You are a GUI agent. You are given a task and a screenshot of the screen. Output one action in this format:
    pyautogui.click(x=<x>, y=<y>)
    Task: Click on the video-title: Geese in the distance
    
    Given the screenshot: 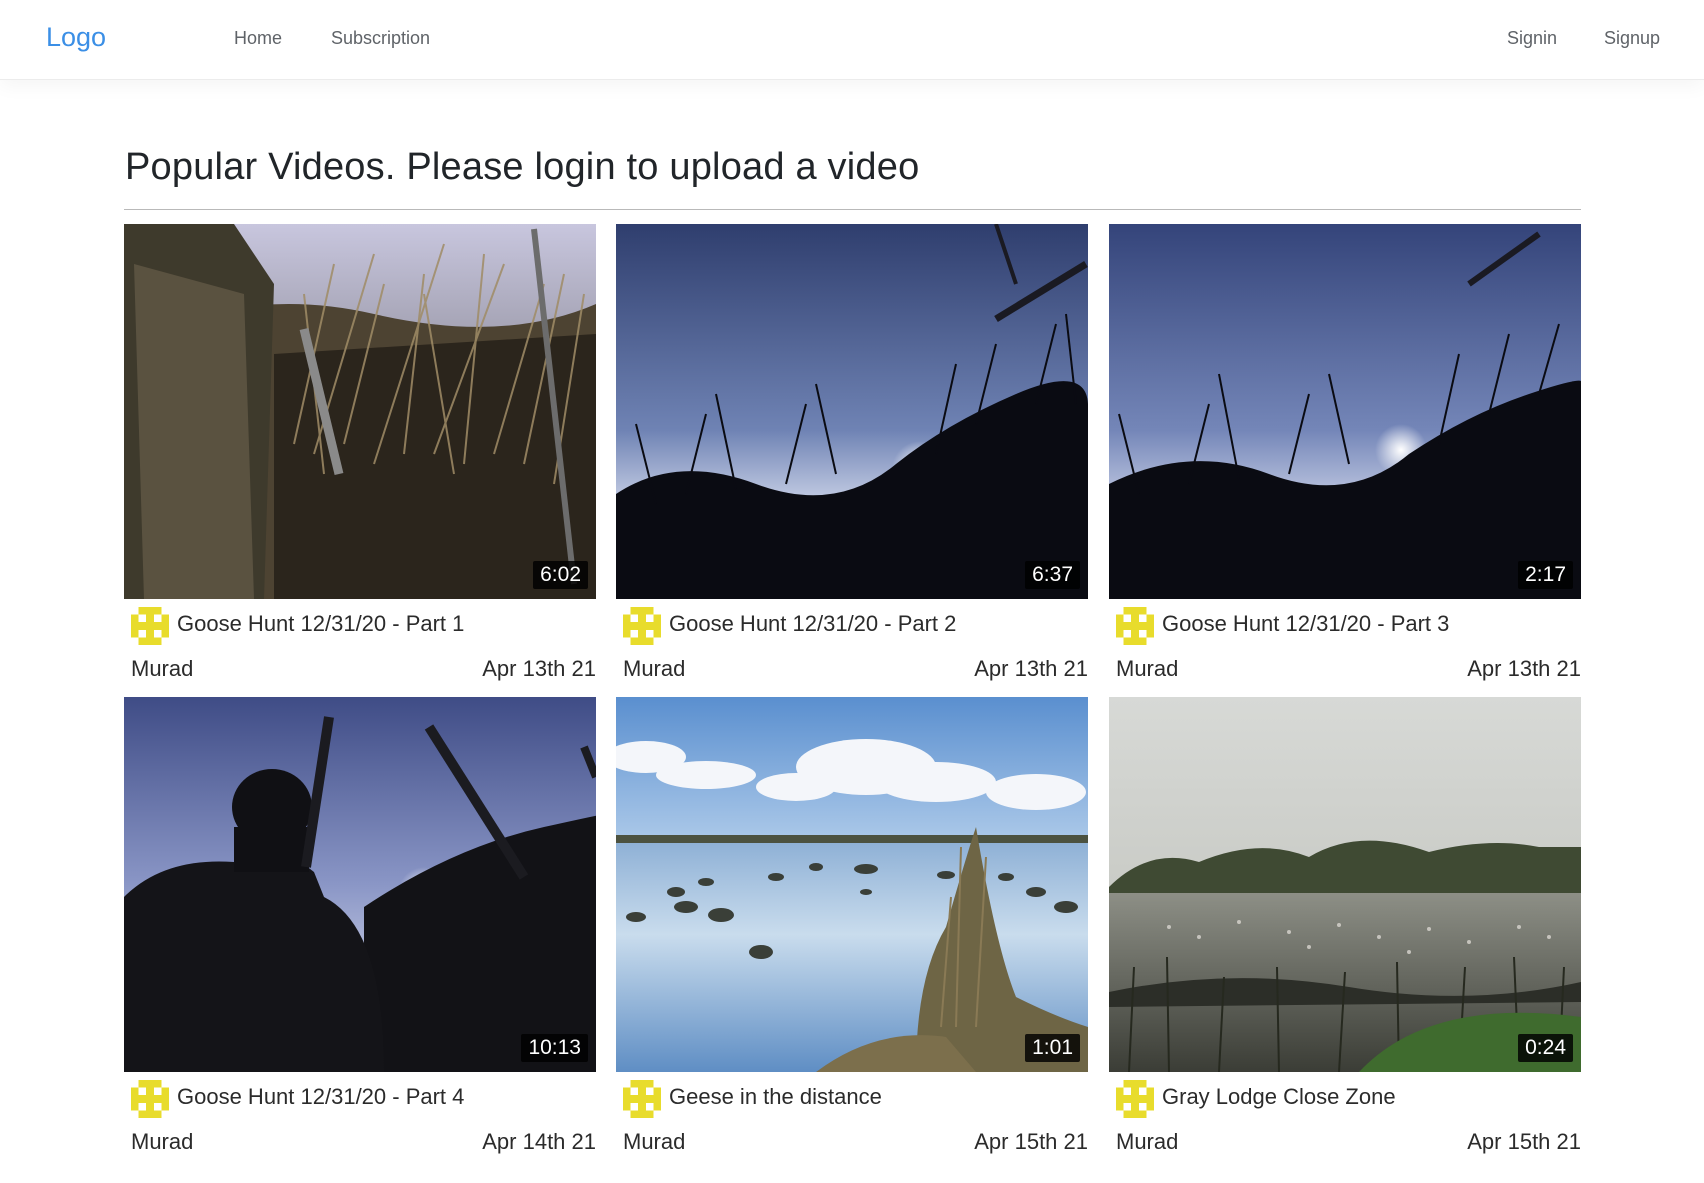 What is the action you would take?
    pyautogui.click(x=775, y=1097)
    